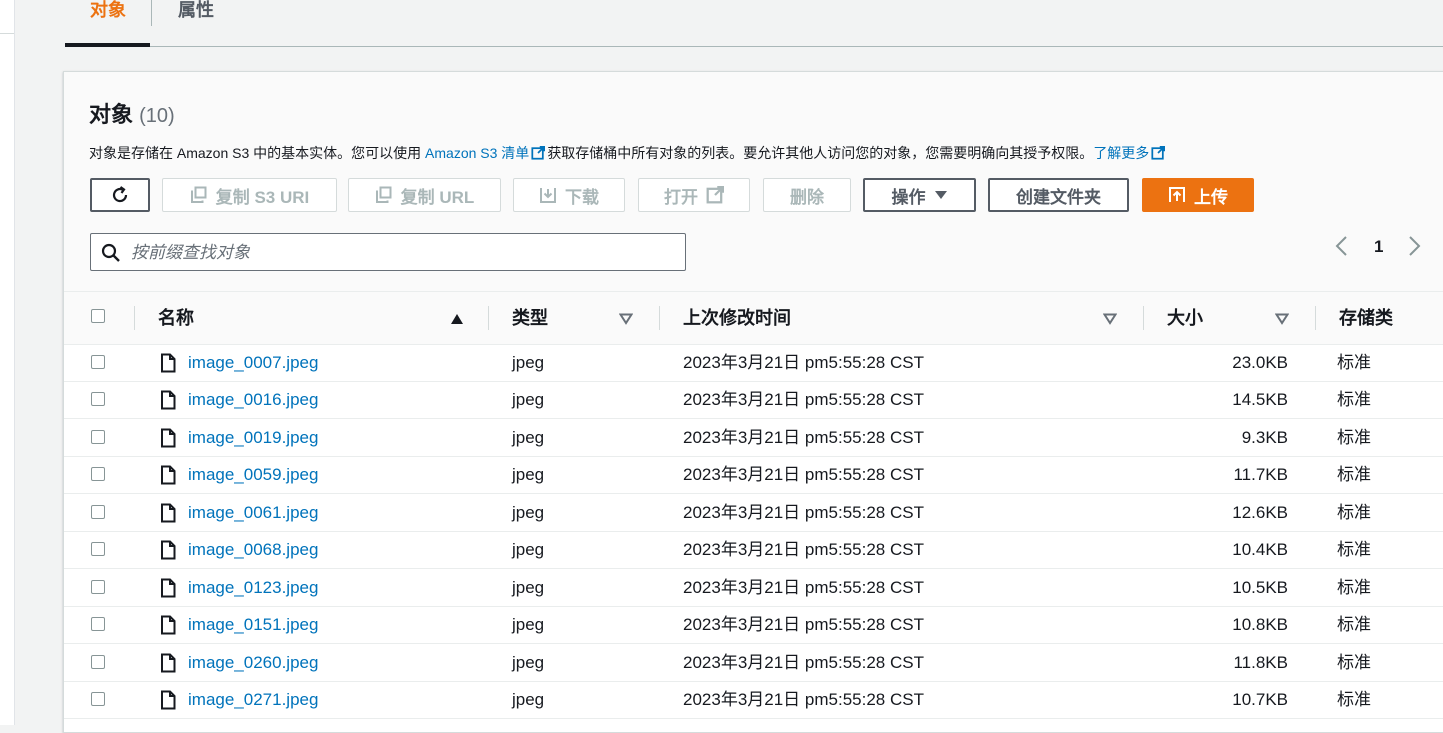 Image resolution: width=1443 pixels, height=733 pixels. Describe the element at coordinates (239, 624) in the screenshot. I see `object-name-link: image_0151.jpeg` at that location.